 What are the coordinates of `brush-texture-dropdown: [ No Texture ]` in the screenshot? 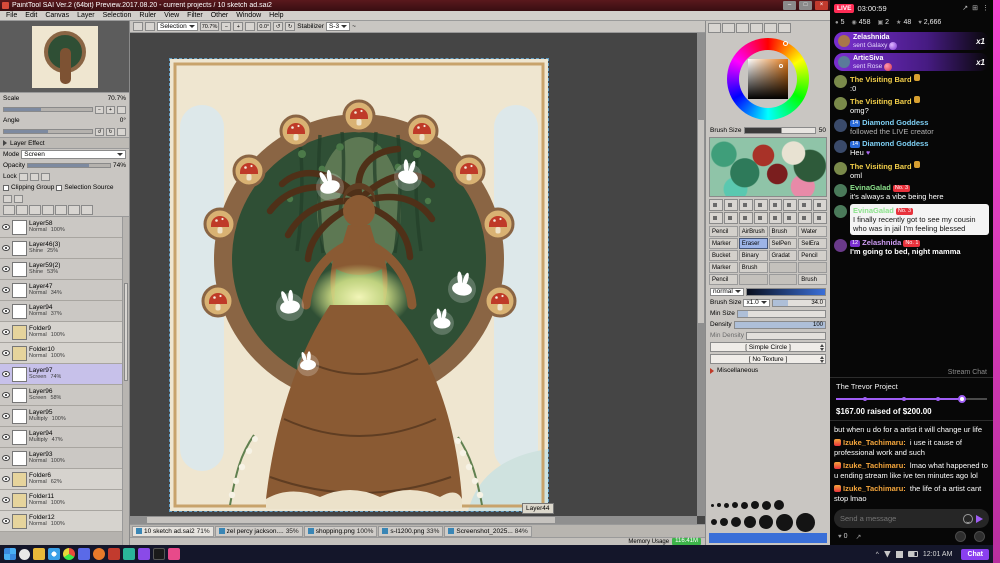 It's located at (768, 359).